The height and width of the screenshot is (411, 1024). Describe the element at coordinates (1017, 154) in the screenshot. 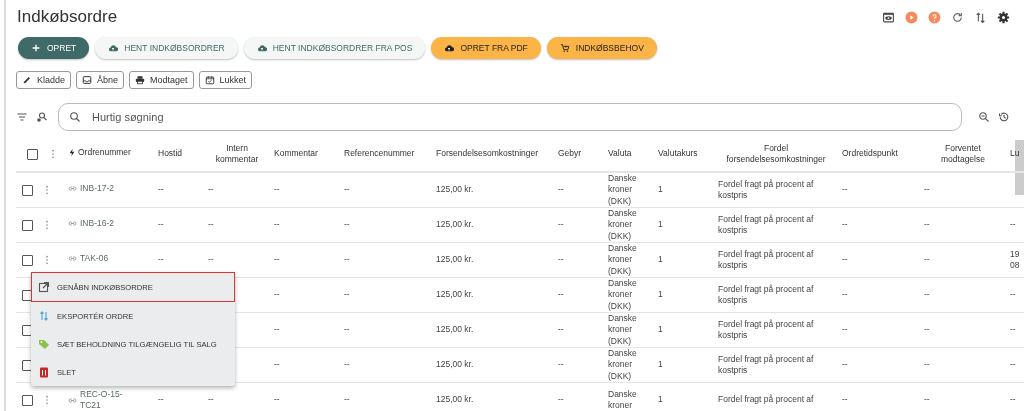

I see `column-header: Lu` at that location.